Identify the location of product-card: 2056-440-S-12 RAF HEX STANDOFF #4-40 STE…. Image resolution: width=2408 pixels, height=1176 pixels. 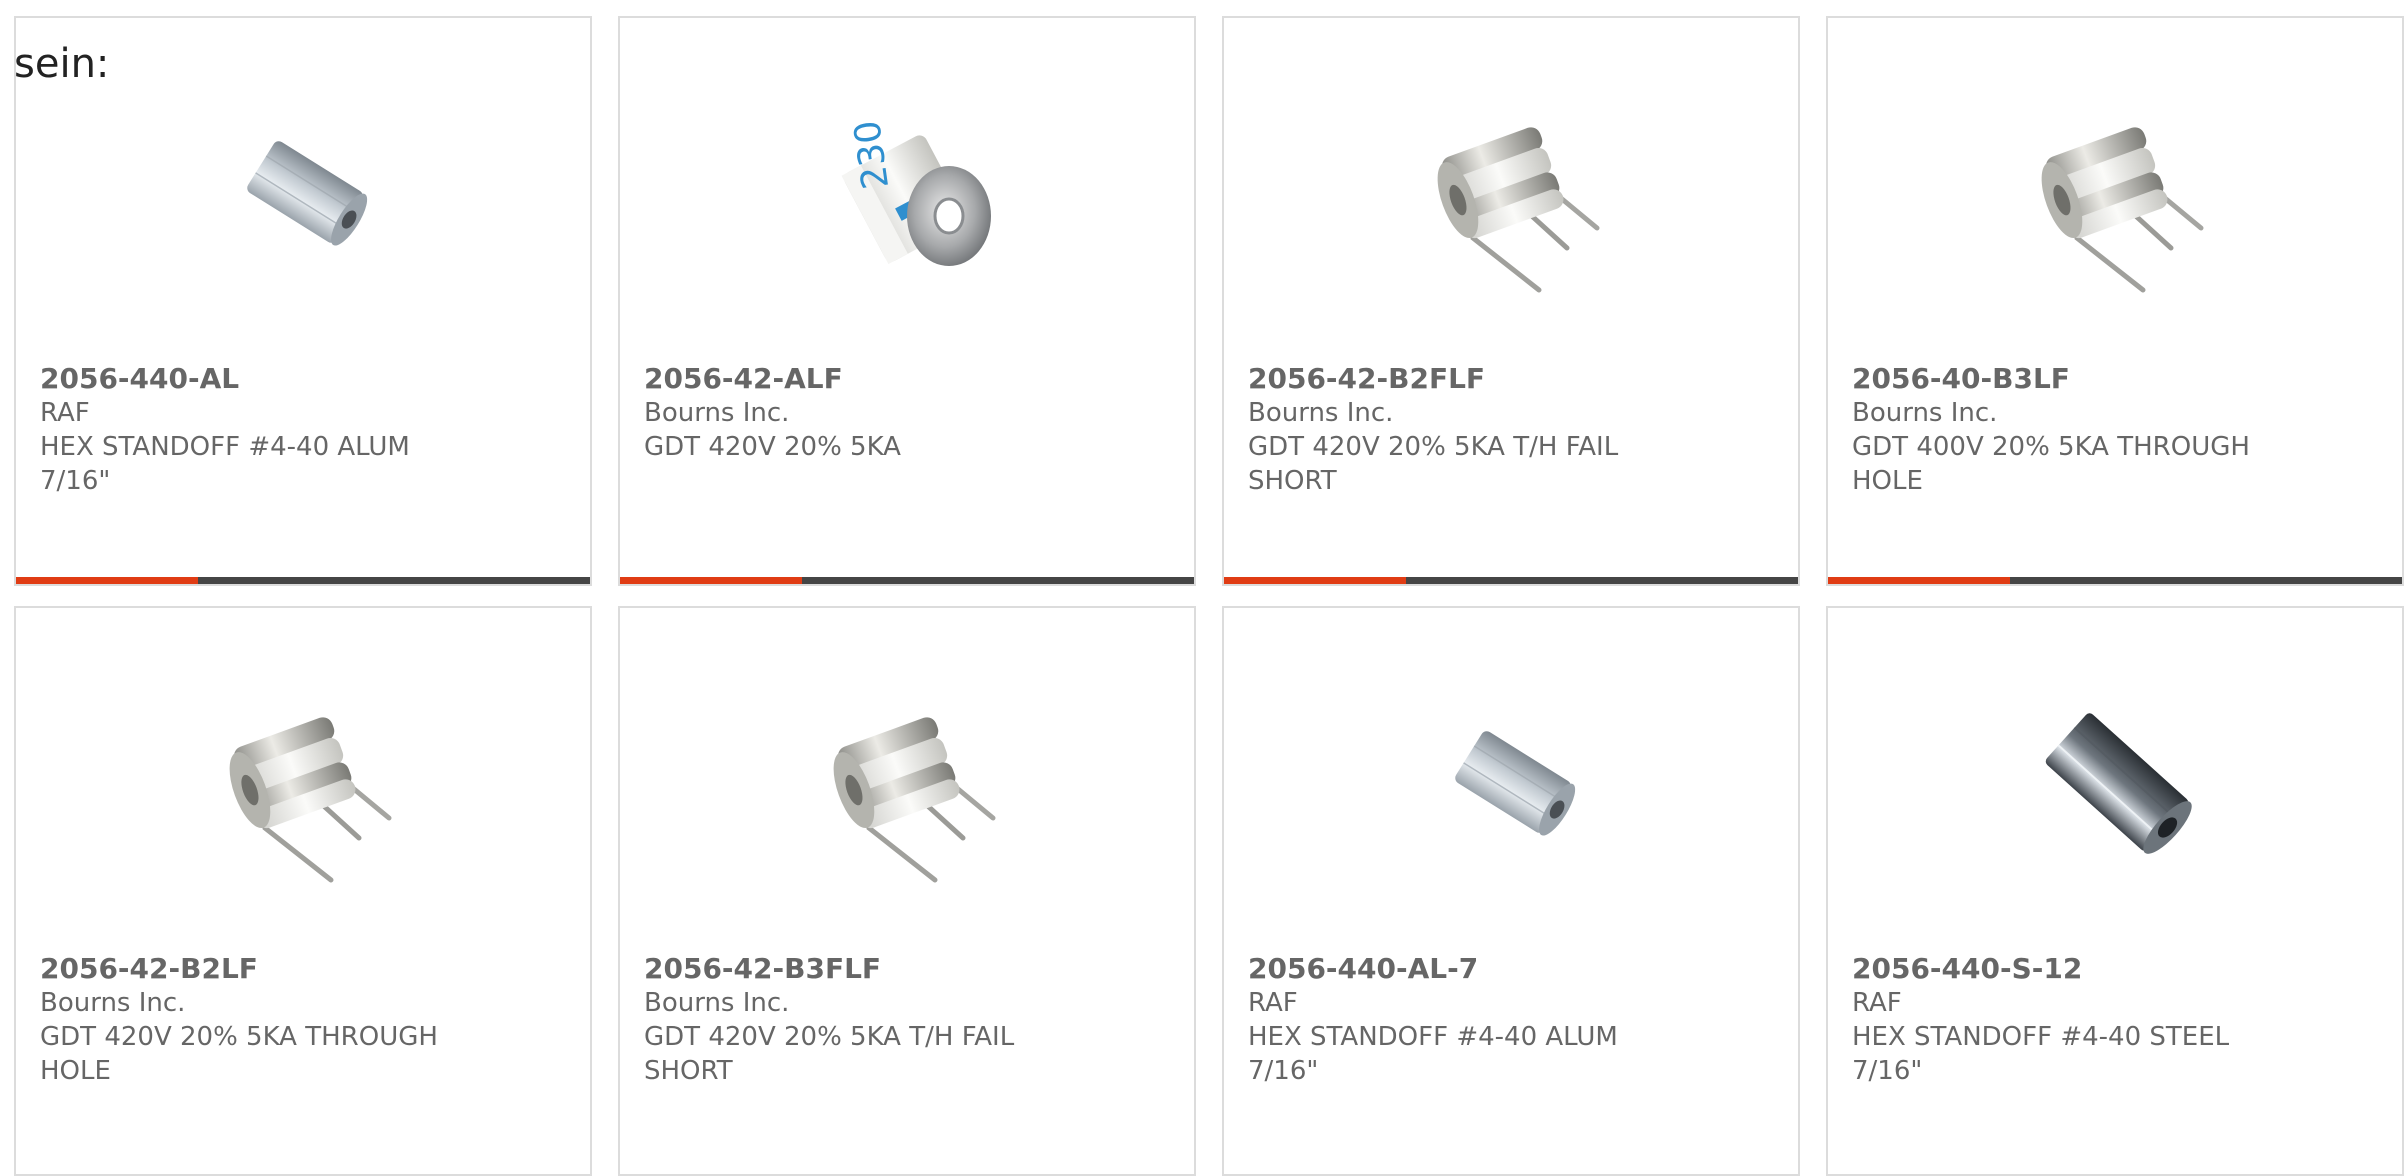
(2115, 891).